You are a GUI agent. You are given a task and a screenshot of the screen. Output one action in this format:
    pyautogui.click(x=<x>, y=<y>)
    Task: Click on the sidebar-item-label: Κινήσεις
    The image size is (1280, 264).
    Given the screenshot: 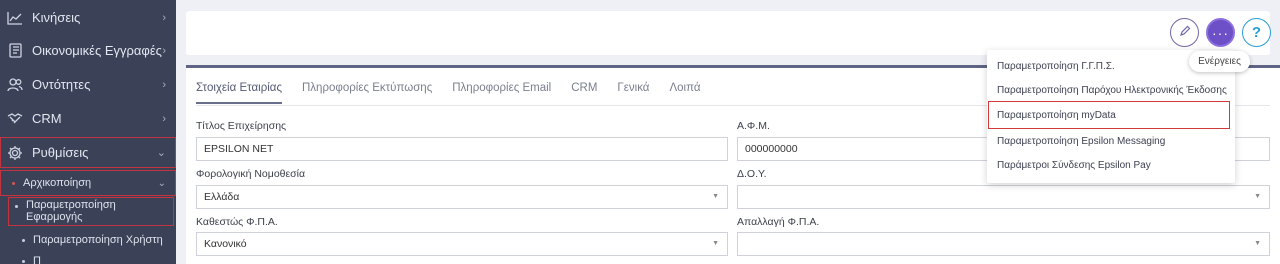 What is the action you would take?
    pyautogui.click(x=56, y=17)
    